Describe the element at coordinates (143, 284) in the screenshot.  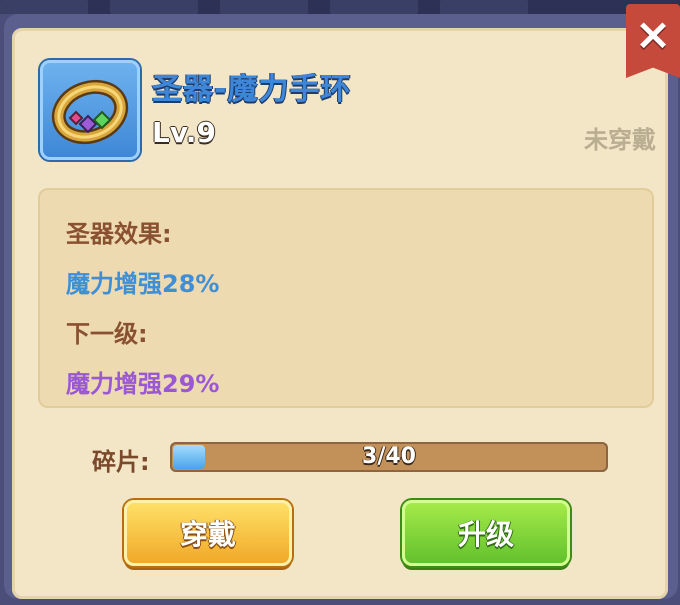
I see `current-effect: 魔力增强28%` at that location.